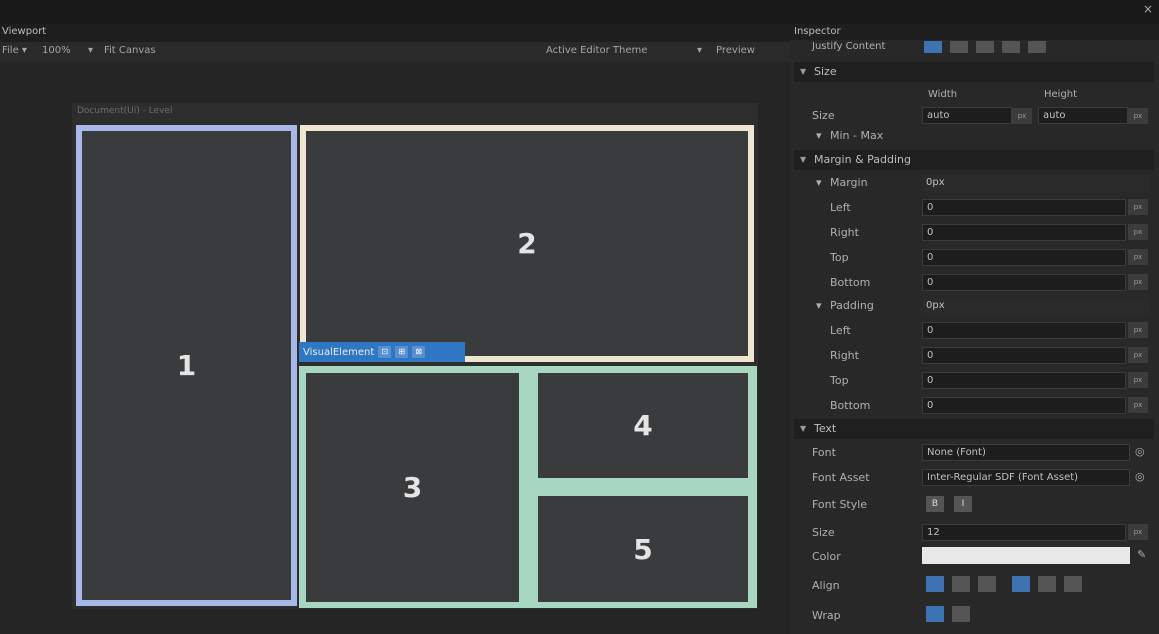 This screenshot has width=1159, height=634. What do you see at coordinates (935, 614) in the screenshot?
I see `wrap-on-button` at bounding box center [935, 614].